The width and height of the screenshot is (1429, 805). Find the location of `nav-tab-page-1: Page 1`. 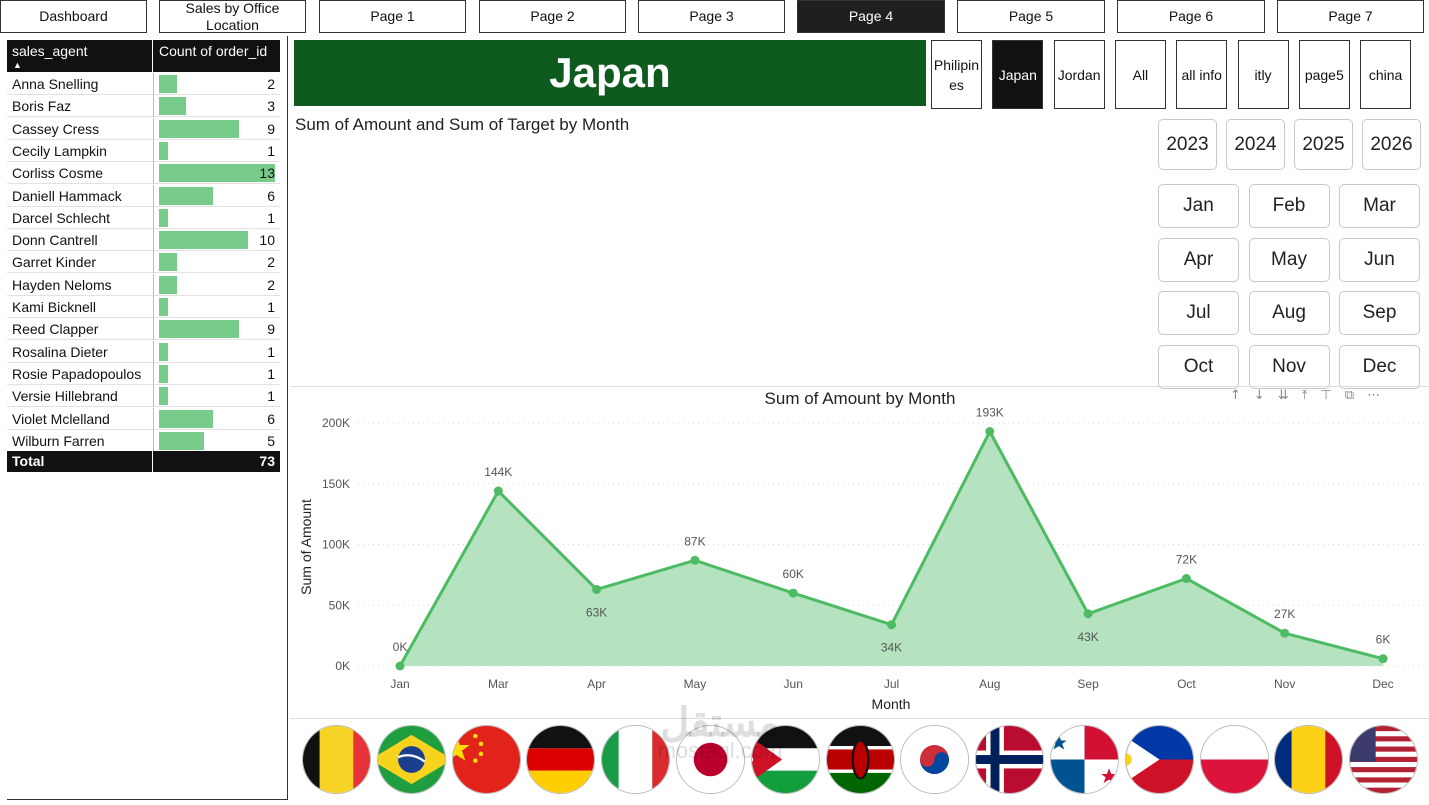

nav-tab-page-1: Page 1 is located at coordinates (392, 16).